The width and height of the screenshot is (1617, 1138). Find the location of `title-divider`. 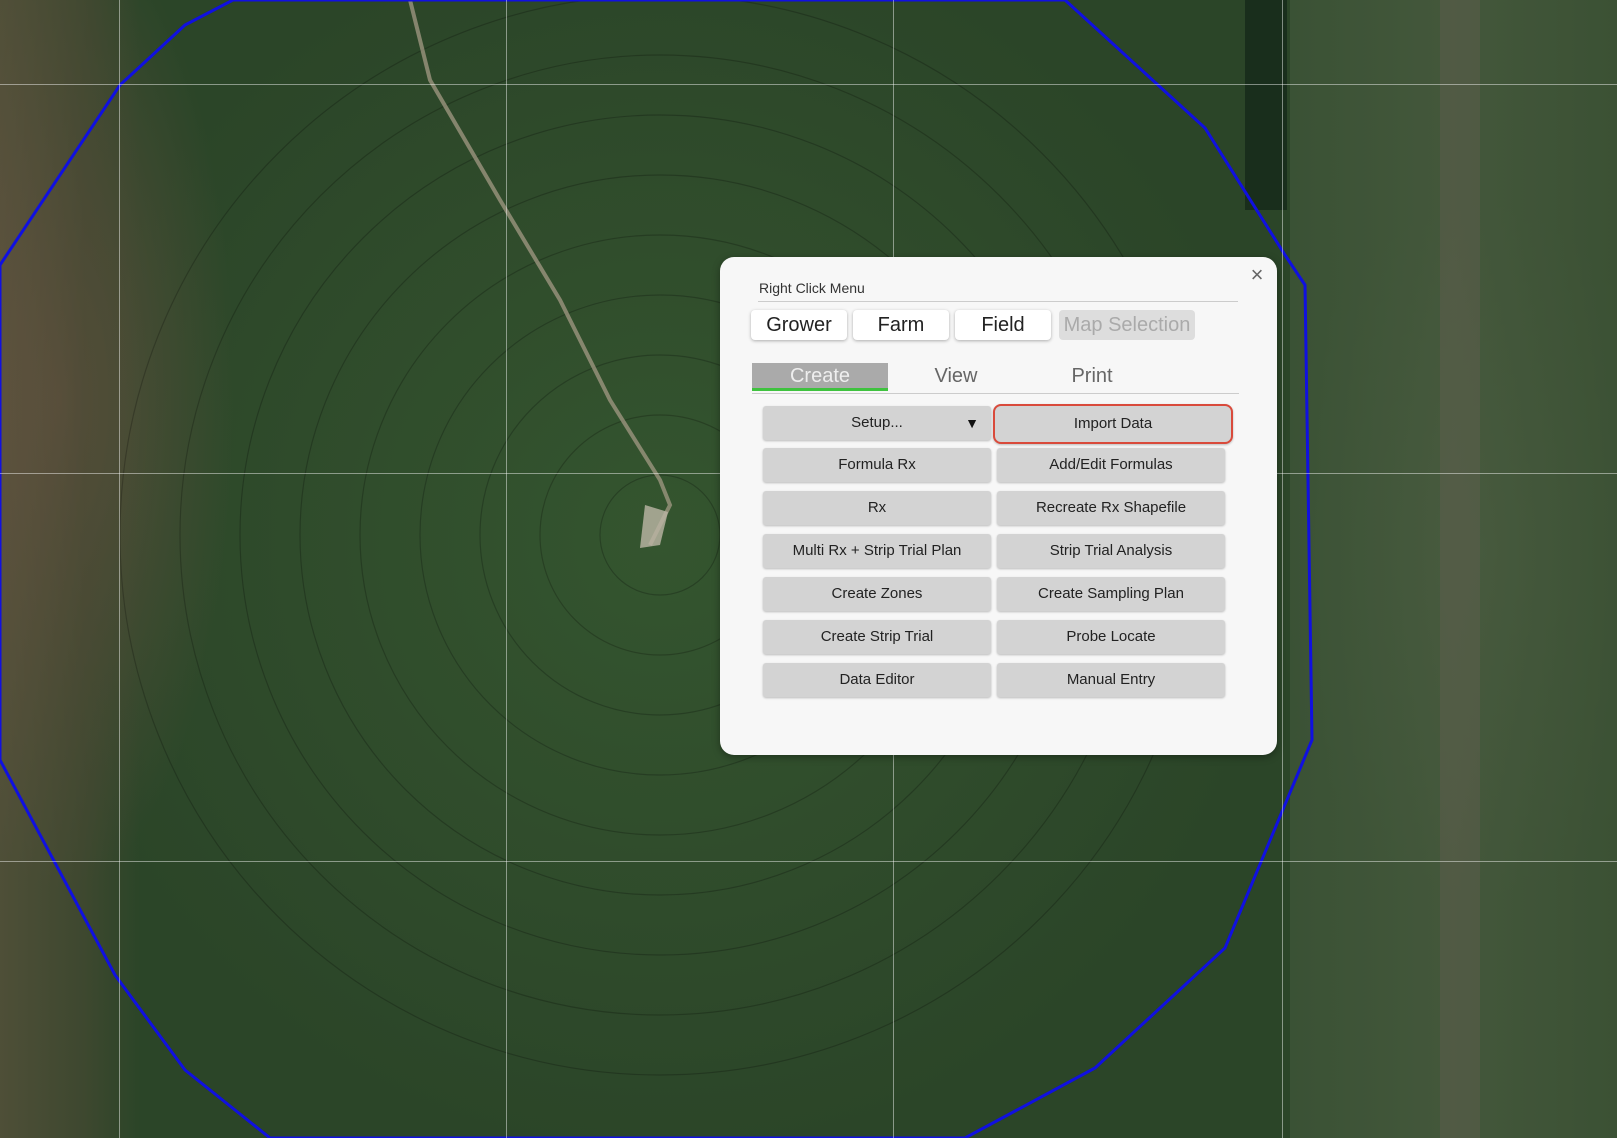

title-divider is located at coordinates (998, 301).